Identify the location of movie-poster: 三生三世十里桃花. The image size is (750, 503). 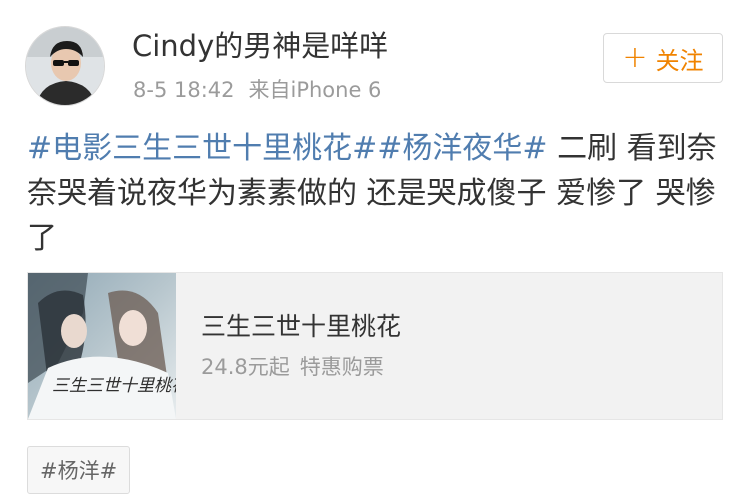
(102, 346).